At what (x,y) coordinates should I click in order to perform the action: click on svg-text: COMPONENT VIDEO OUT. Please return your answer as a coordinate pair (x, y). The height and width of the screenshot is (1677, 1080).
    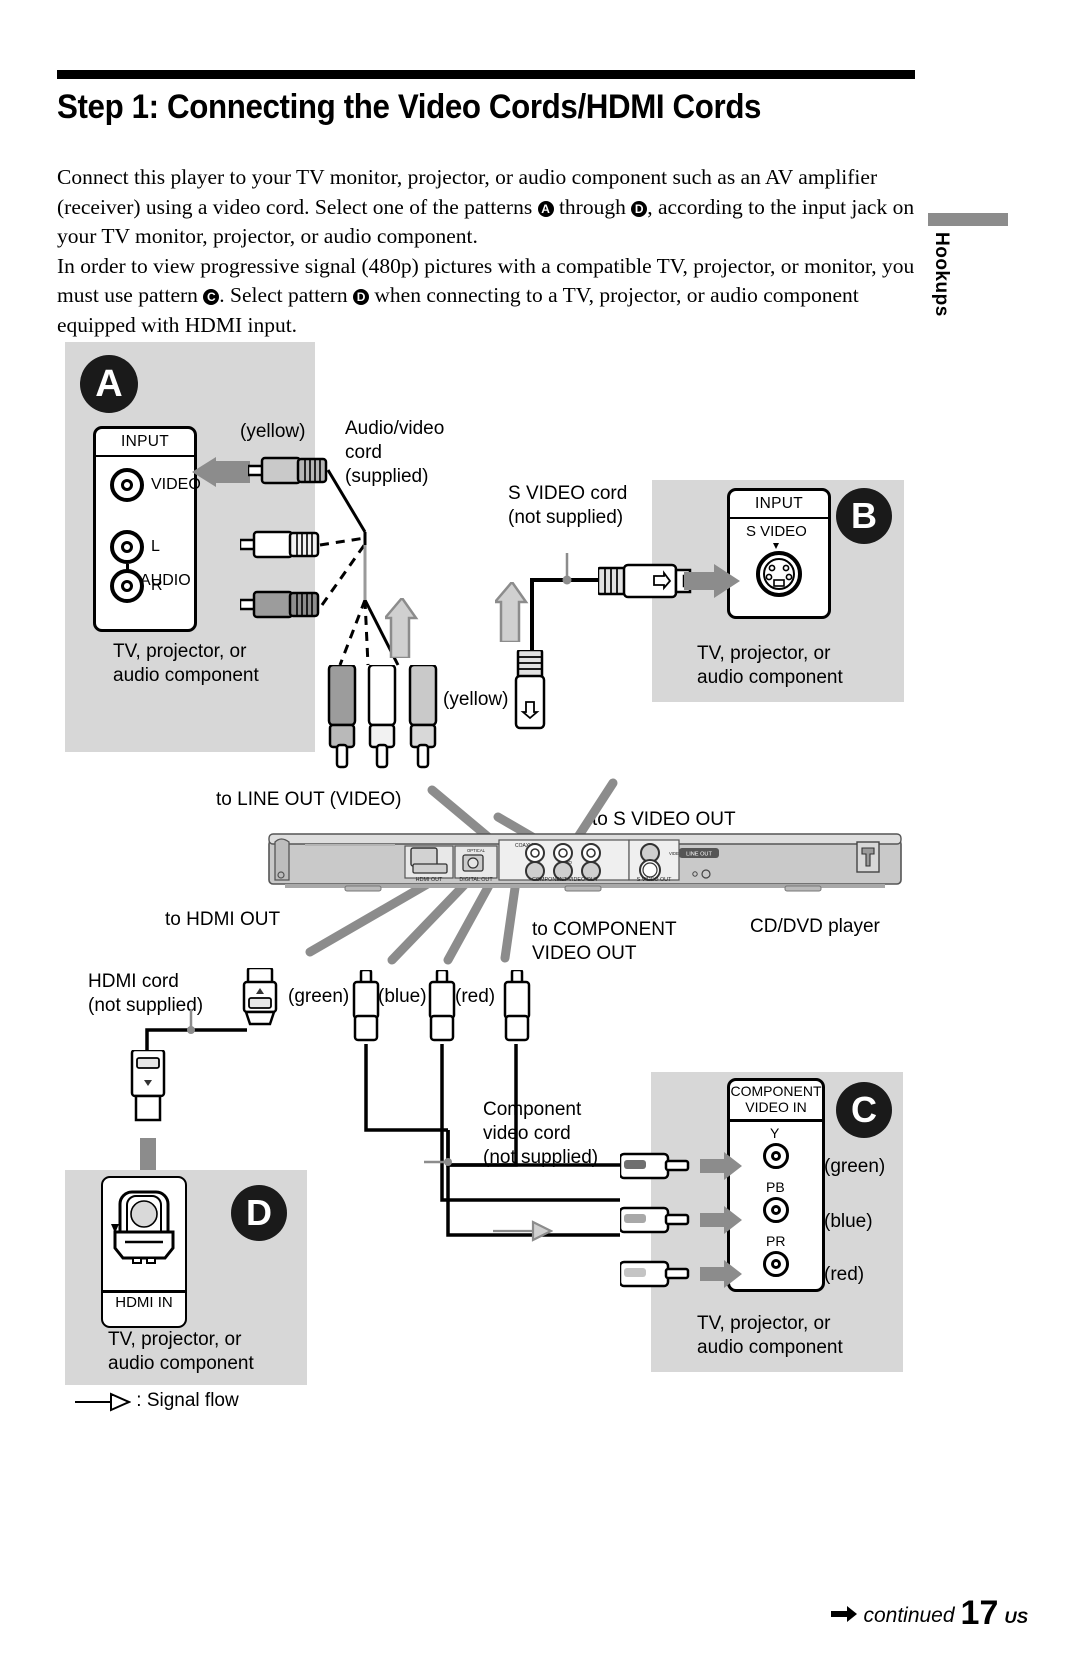
    Looking at the image, I should click on (565, 880).